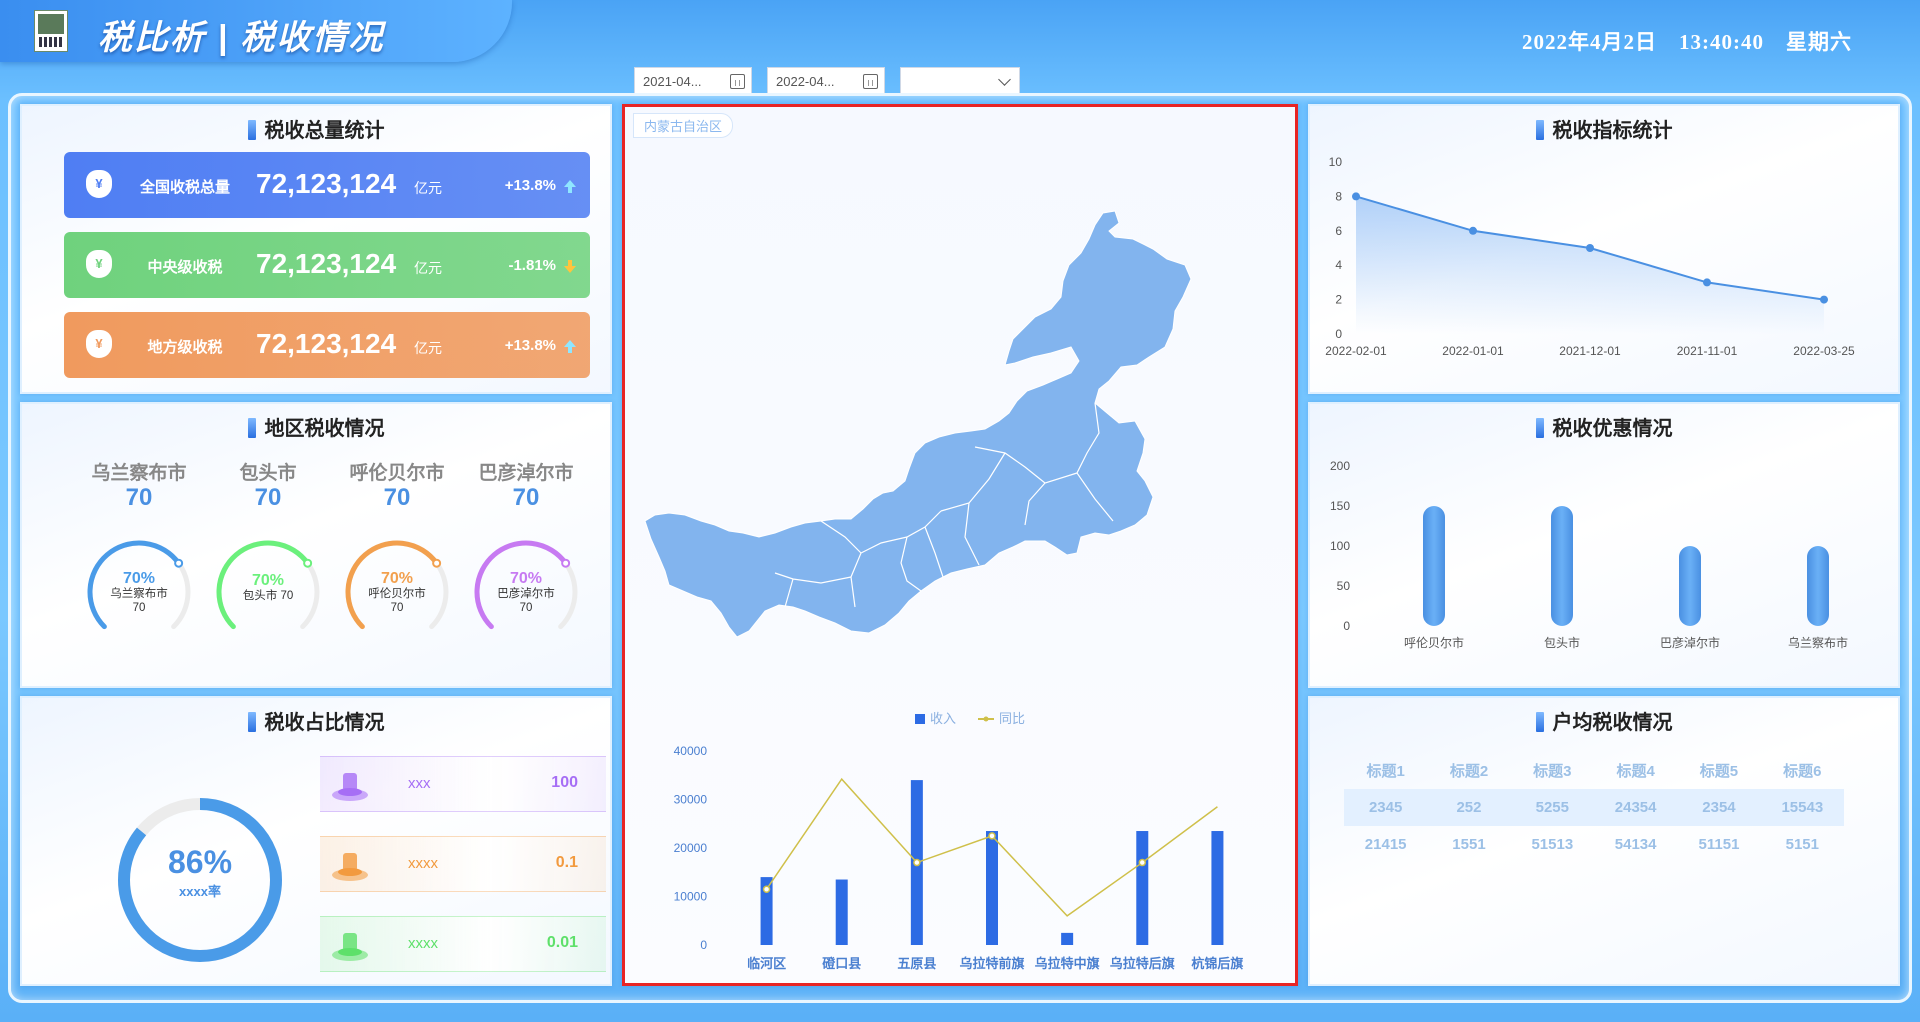  I want to click on table-cell: 2354, so click(1719, 807).